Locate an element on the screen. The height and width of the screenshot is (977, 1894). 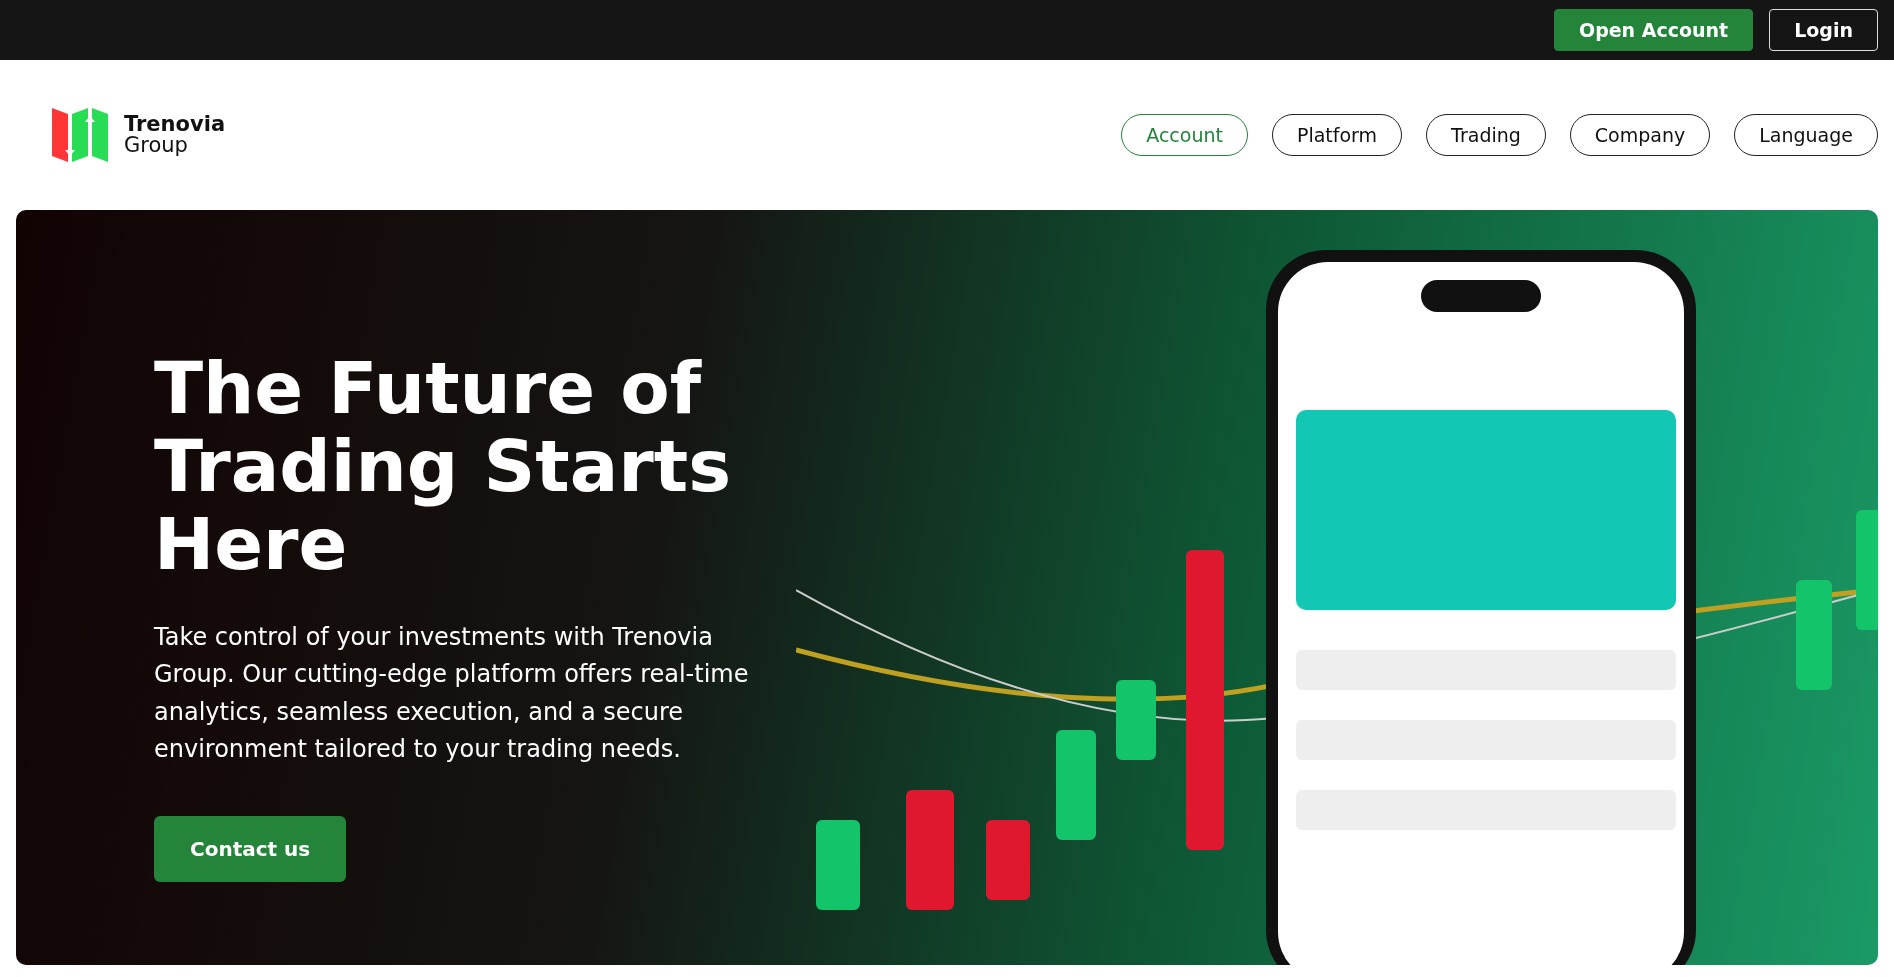
brand-subtitle: Group is located at coordinates (156, 145).